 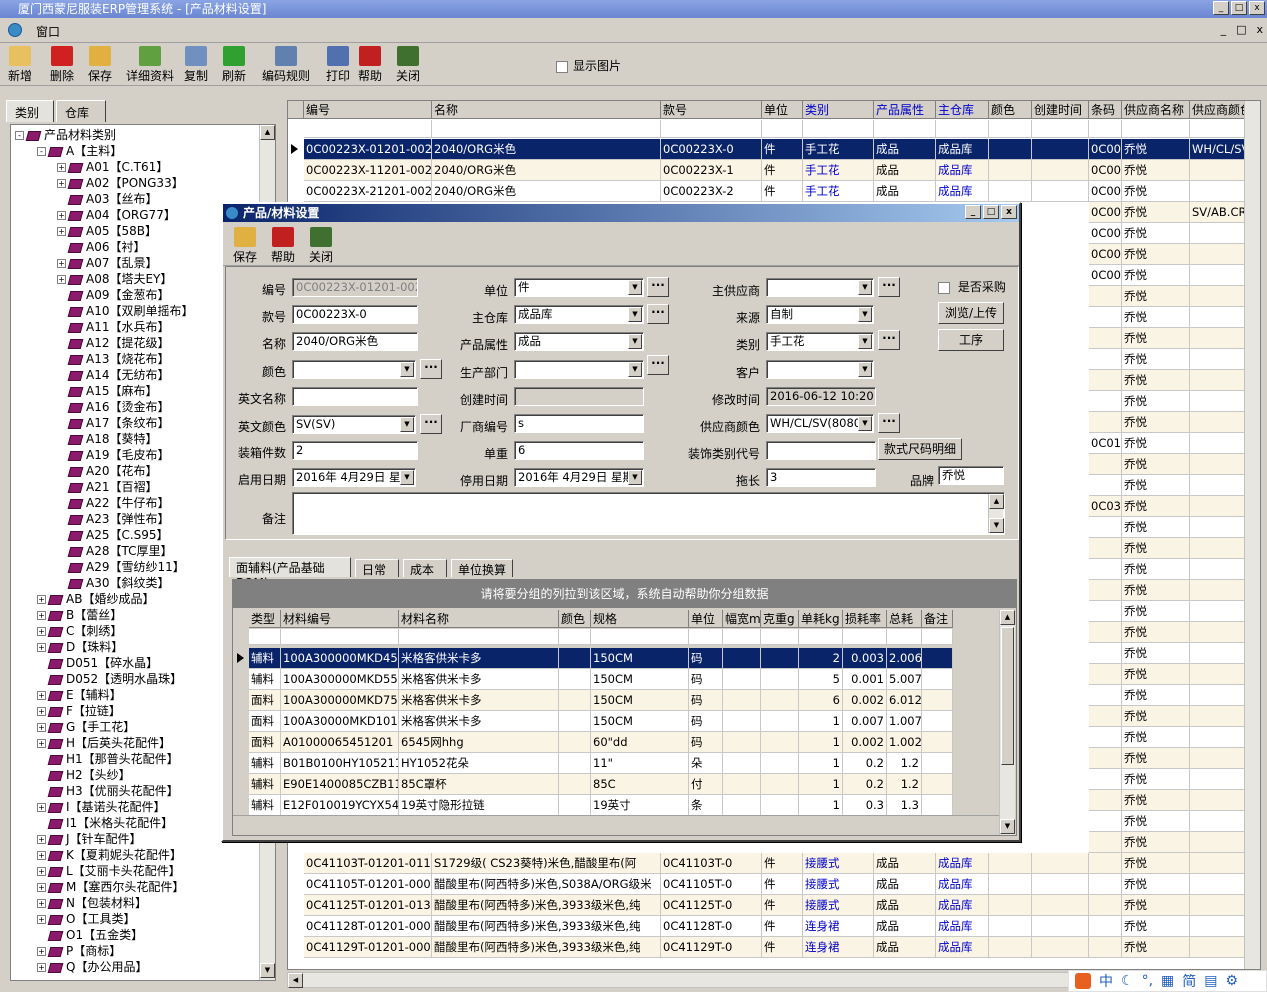 What do you see at coordinates (1147, 981) in the screenshot?
I see `punctuation-icon: °,` at bounding box center [1147, 981].